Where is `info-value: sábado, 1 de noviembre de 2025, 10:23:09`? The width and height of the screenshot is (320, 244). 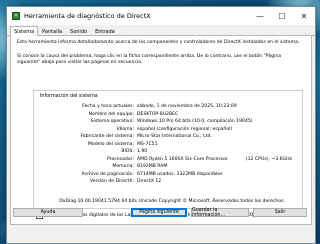 info-value: sábado, 1 de noviembre de 2025, 10:23:09 is located at coordinates (187, 106).